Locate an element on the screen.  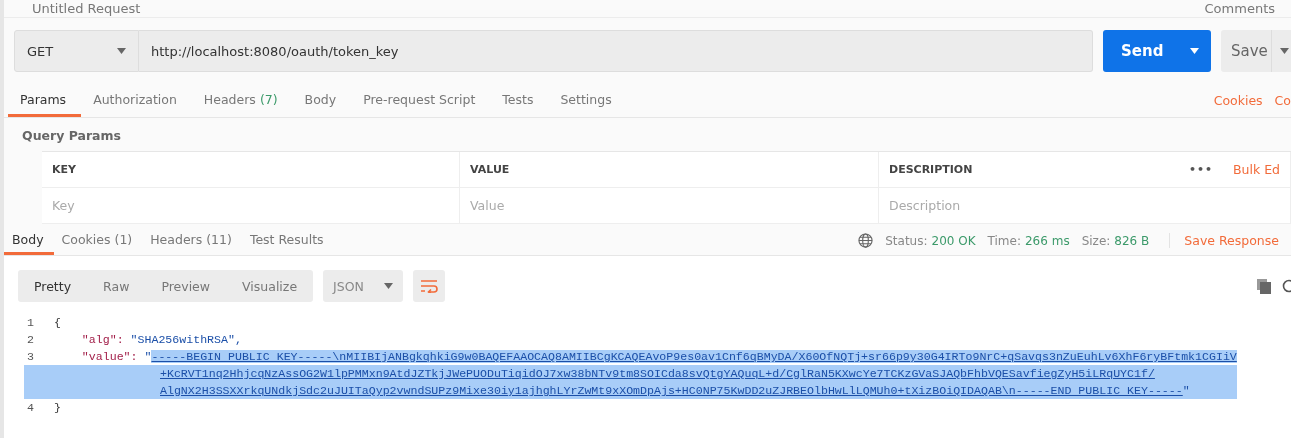
cookies-link: Cookies is located at coordinates (1238, 100).